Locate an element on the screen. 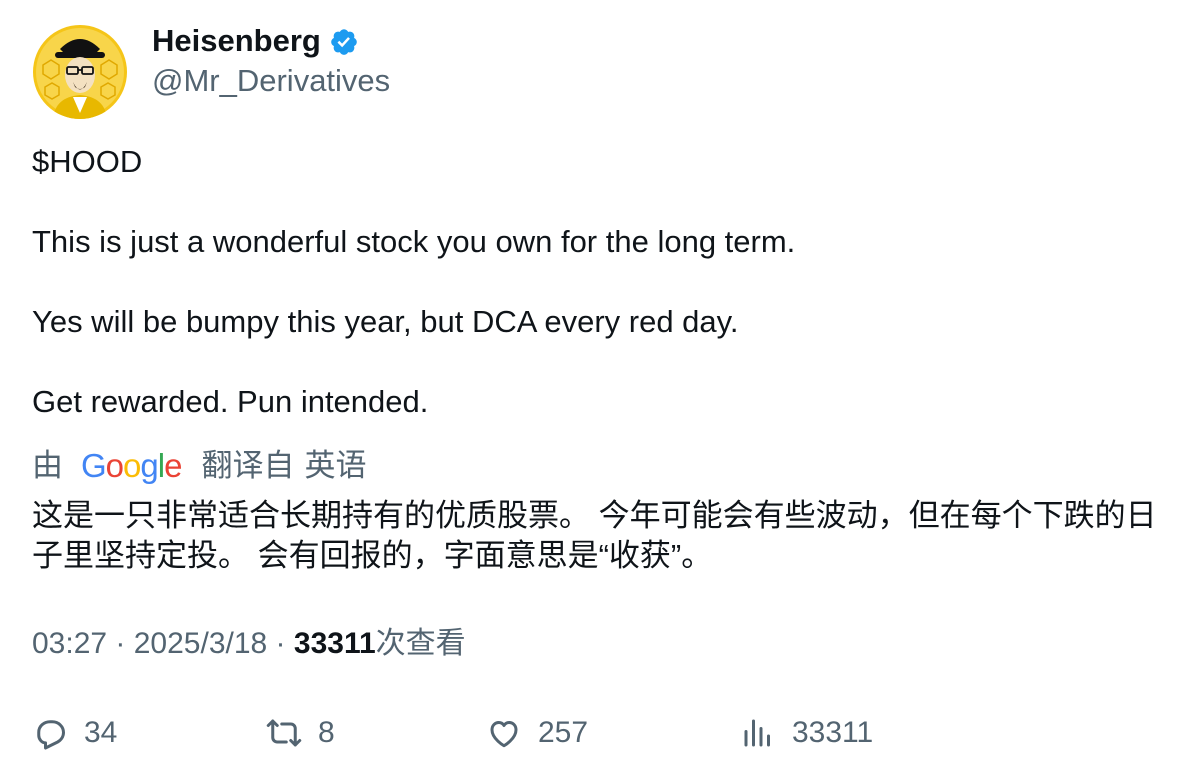 This screenshot has width=1196, height=778. avatar is located at coordinates (80, 72).